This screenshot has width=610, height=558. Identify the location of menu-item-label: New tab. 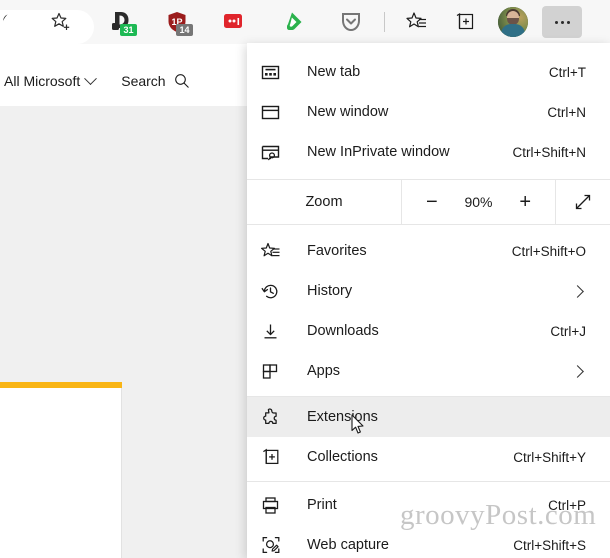
(334, 72).